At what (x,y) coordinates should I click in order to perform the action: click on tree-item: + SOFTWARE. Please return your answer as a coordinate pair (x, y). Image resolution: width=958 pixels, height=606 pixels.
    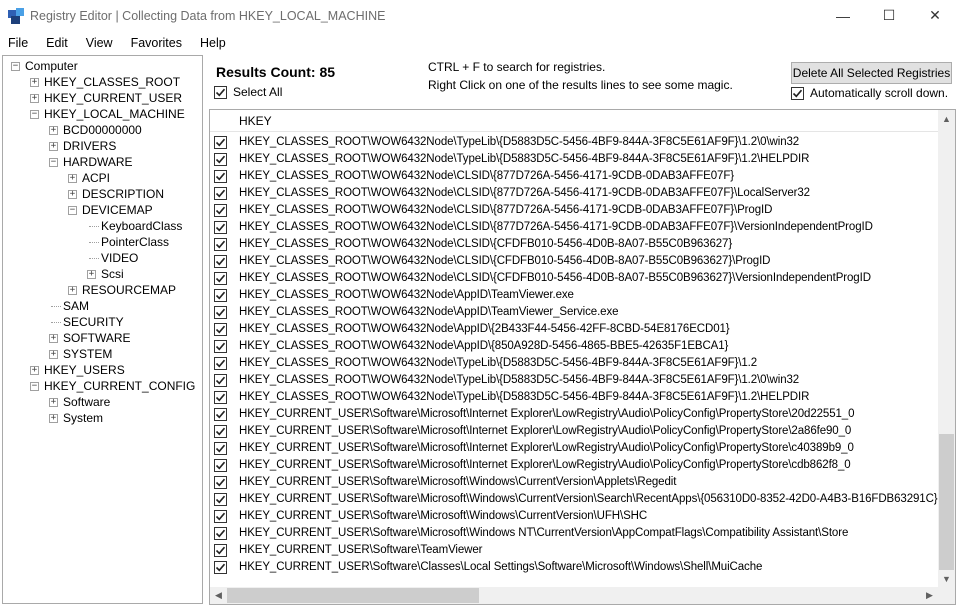
    Looking at the image, I should click on (90, 338).